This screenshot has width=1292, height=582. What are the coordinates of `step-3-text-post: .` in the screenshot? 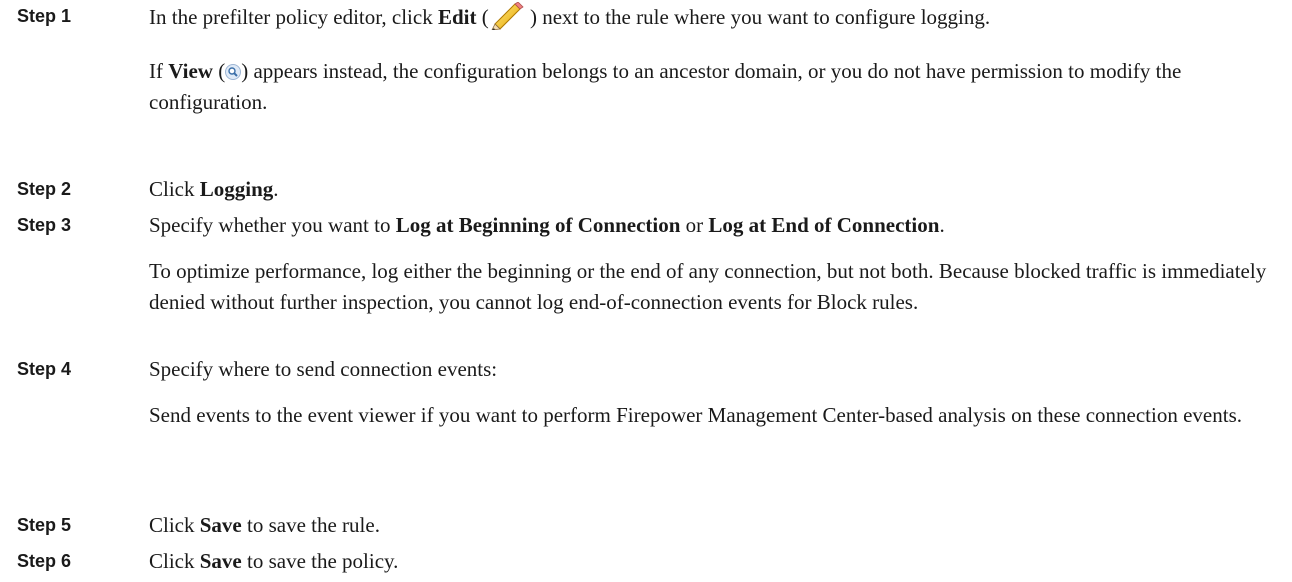 It's located at (942, 225).